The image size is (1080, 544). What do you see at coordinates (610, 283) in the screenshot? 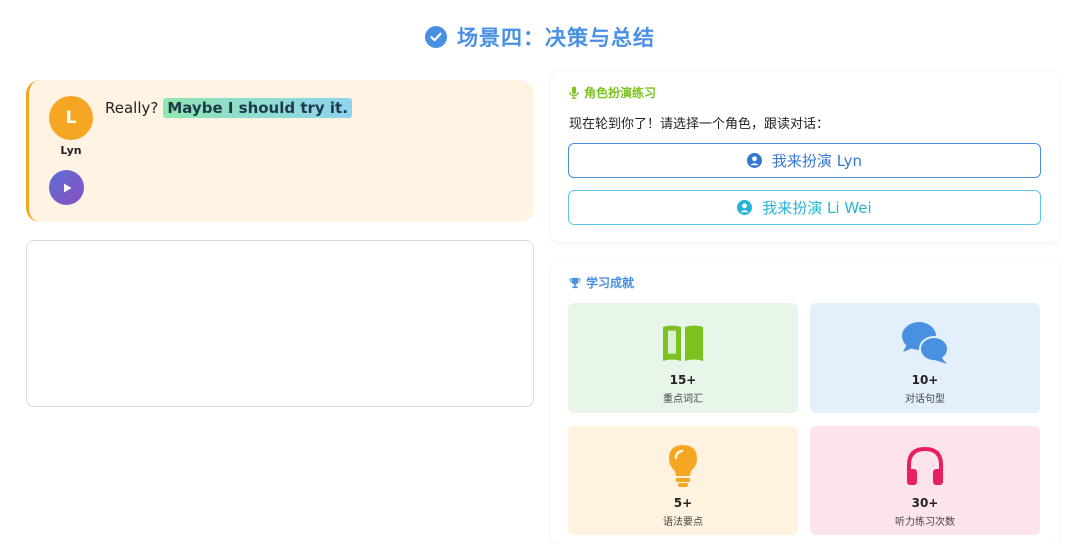
I see `achievements-heading-text: 学习成就` at bounding box center [610, 283].